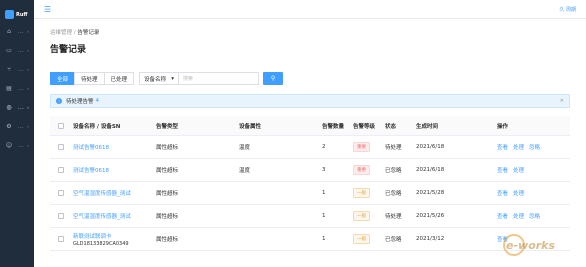  I want to click on row-actions: 查看 处理 忽略, so click(527, 216).